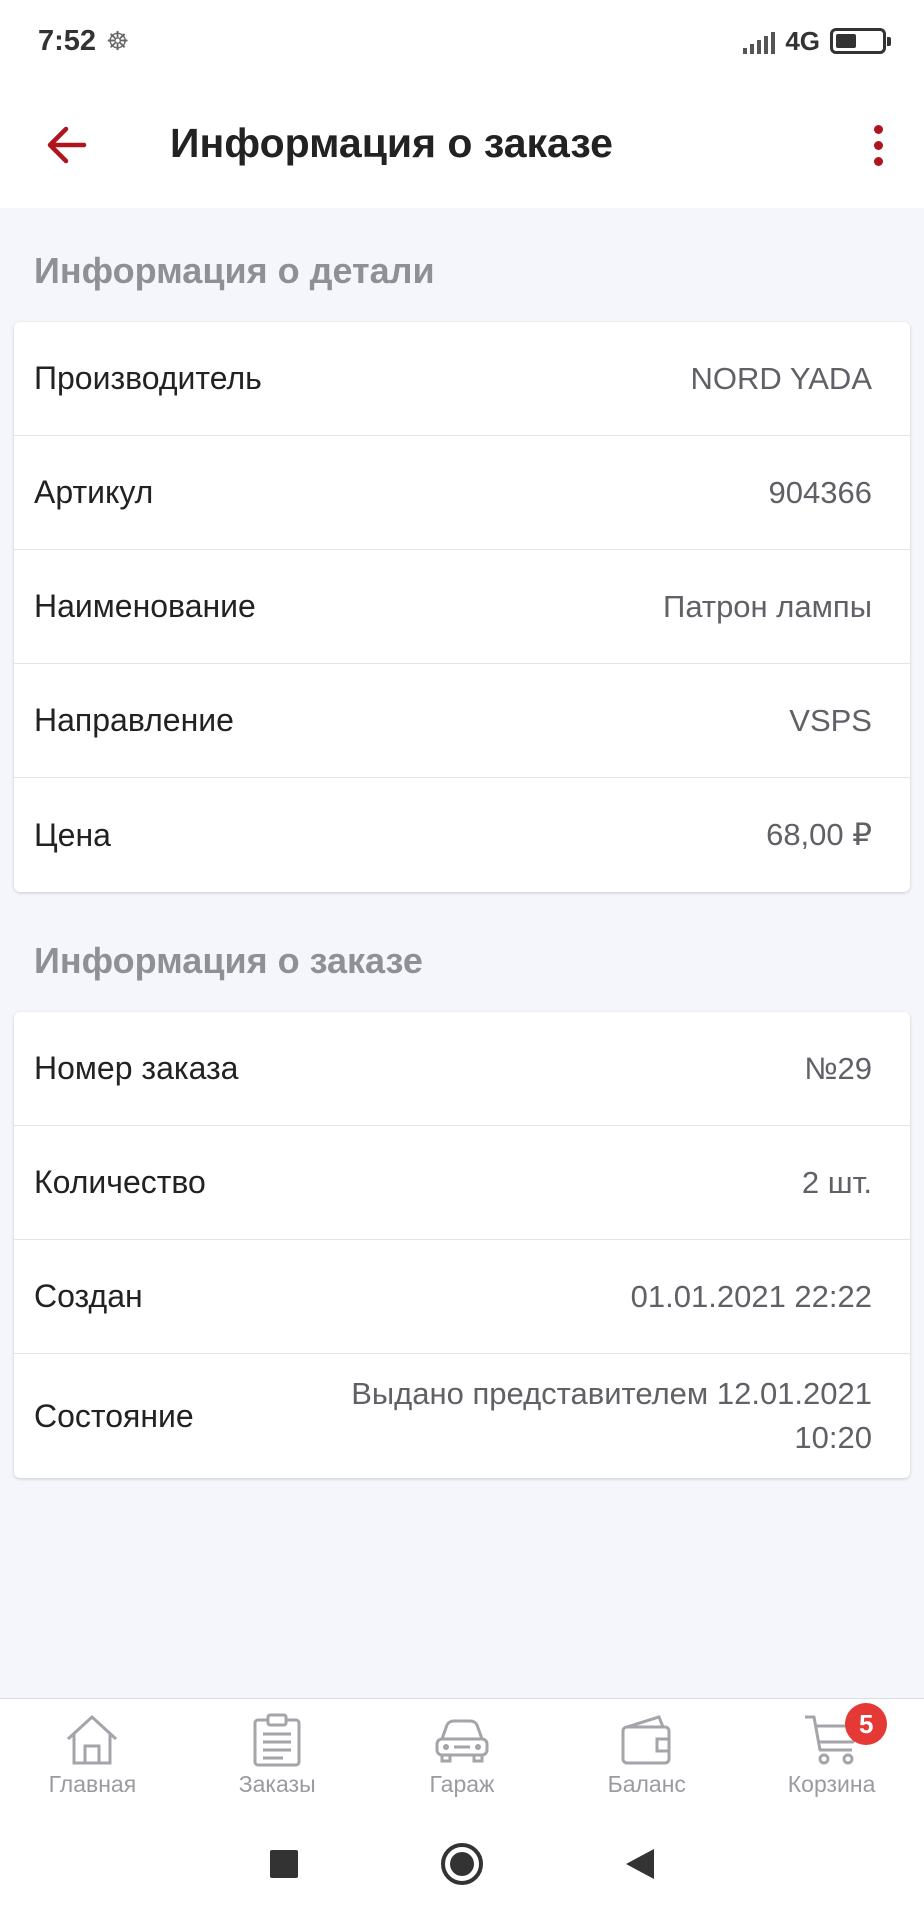  What do you see at coordinates (646, 1784) in the screenshot?
I see `nav-label: Баланс` at bounding box center [646, 1784].